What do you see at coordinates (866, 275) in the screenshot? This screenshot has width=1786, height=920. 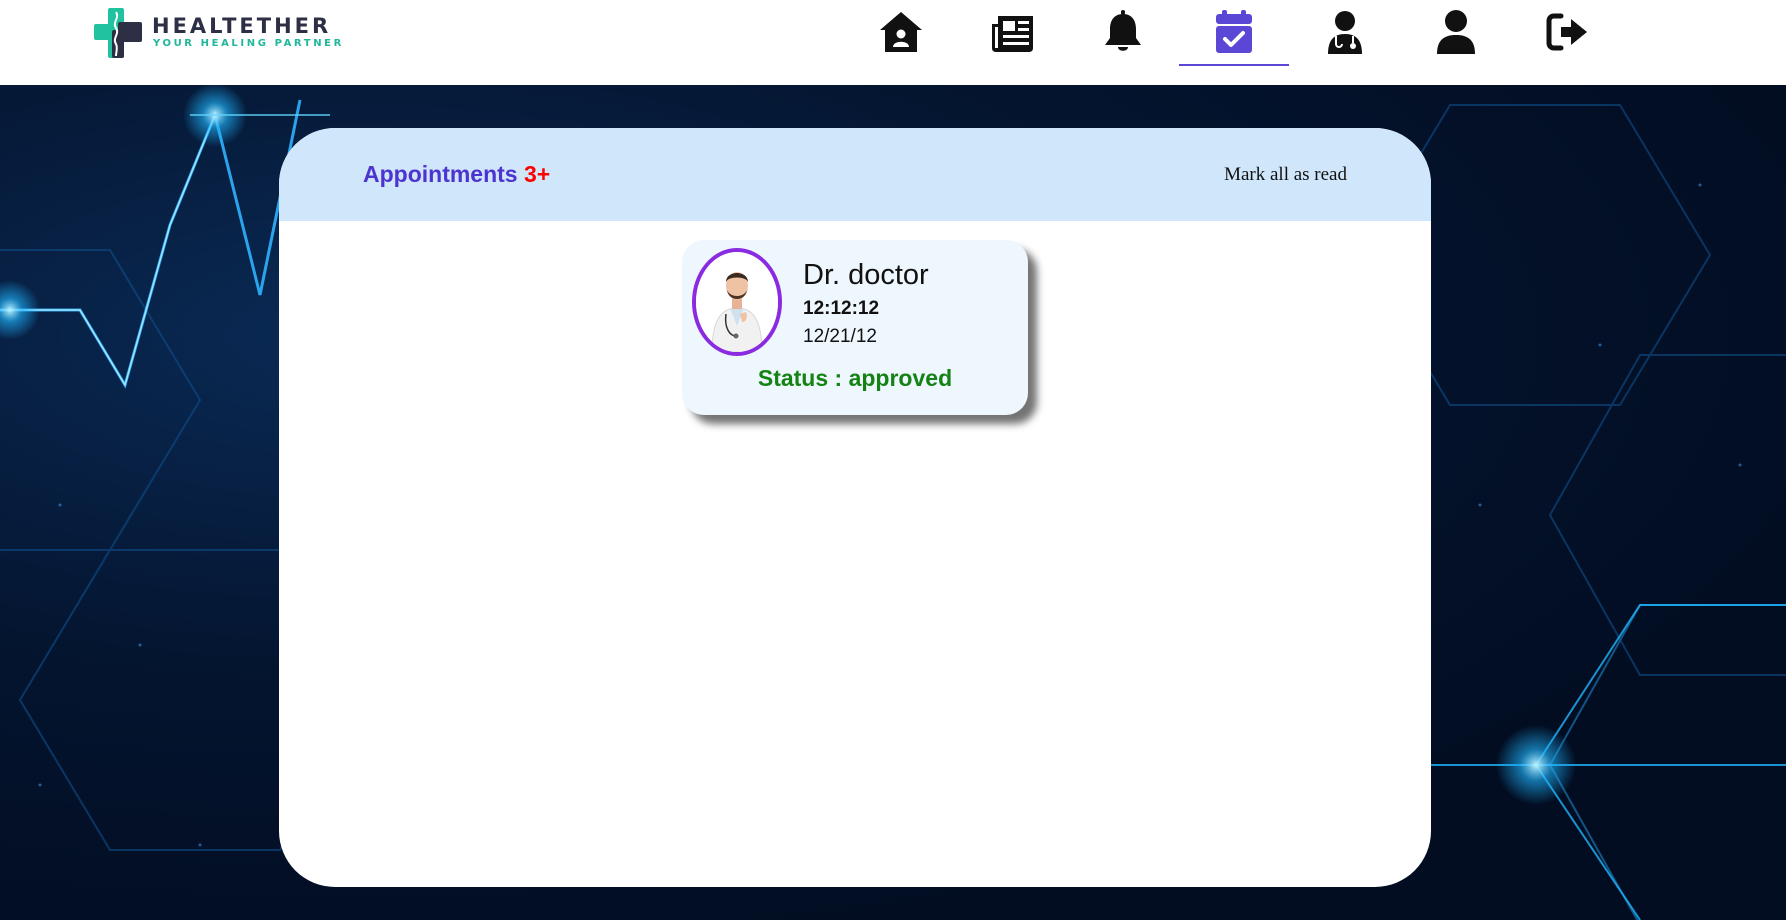 I see `doctor-name: Dr. doctor` at bounding box center [866, 275].